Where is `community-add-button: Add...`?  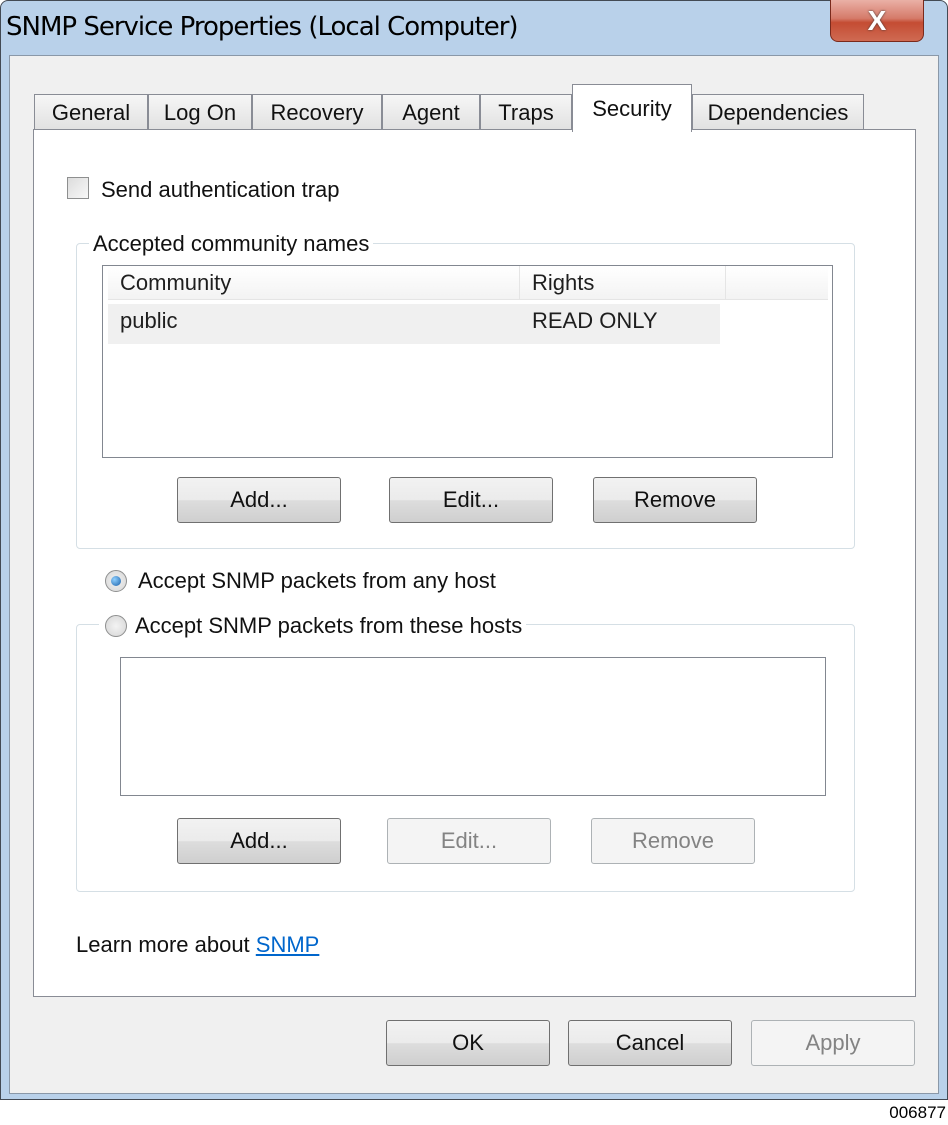 community-add-button: Add... is located at coordinates (259, 500).